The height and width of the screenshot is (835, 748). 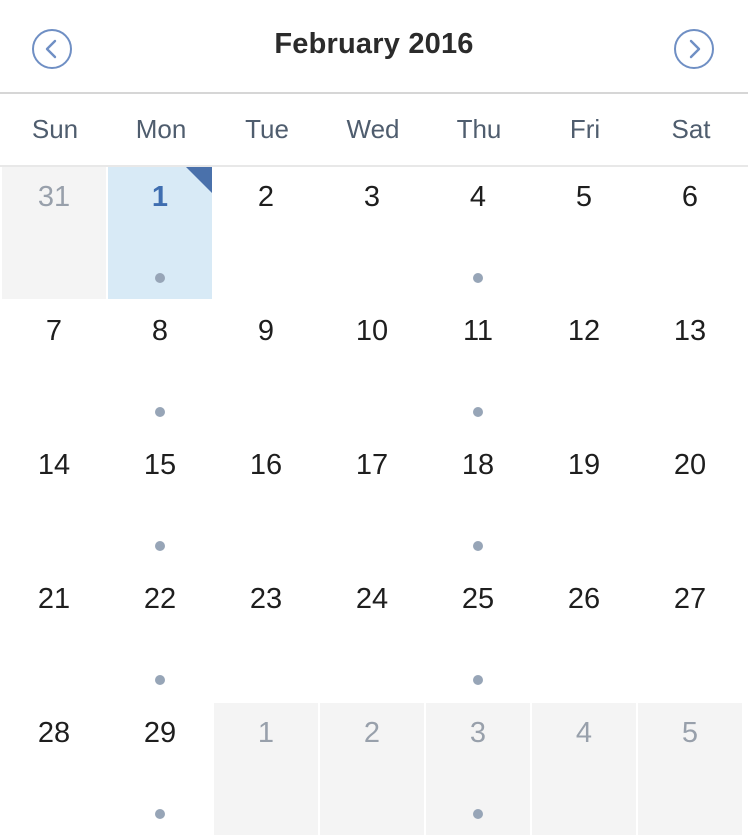 What do you see at coordinates (160, 465) in the screenshot?
I see `day-number: 15` at bounding box center [160, 465].